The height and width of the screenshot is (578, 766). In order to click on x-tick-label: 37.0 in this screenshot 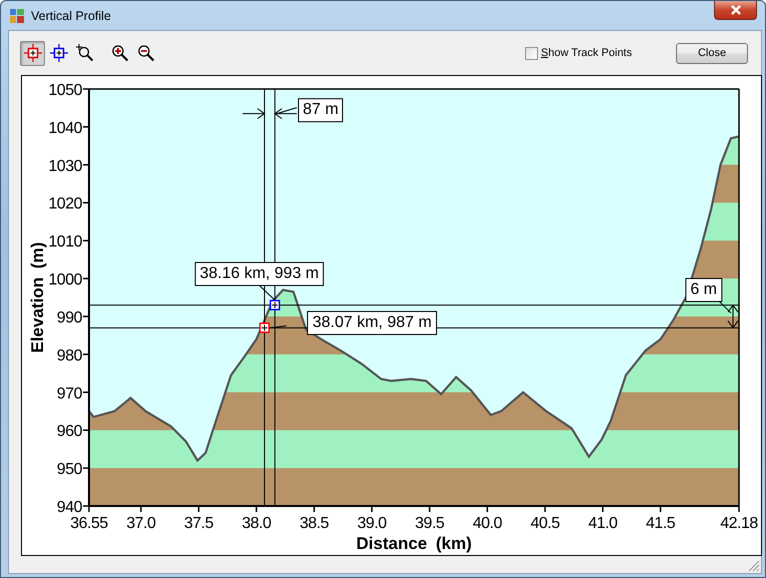, I will do `click(141, 523)`.